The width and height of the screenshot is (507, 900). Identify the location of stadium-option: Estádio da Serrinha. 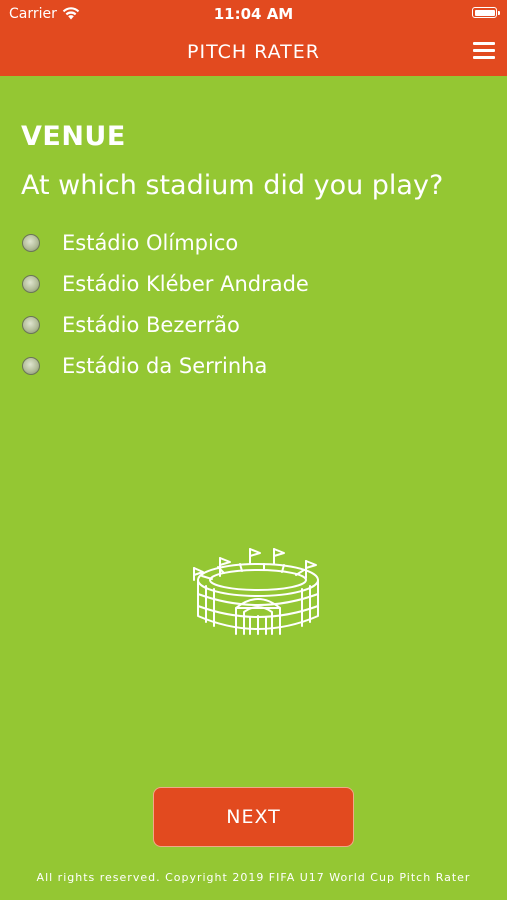
(165, 365).